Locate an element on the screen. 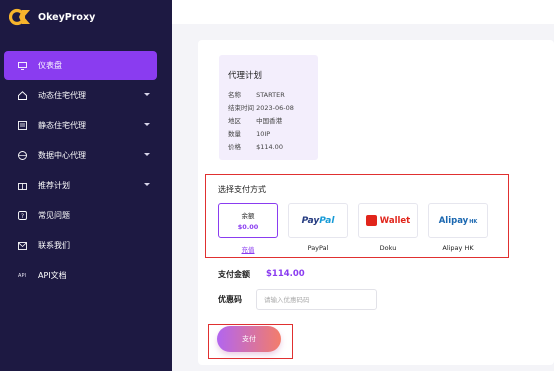  payment-method-balance: 余额 $0.00 is located at coordinates (248, 220).